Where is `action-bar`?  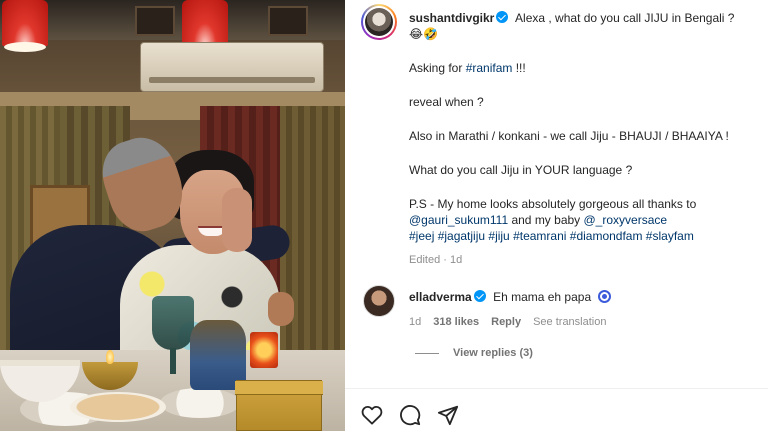
action-bar is located at coordinates (410, 415).